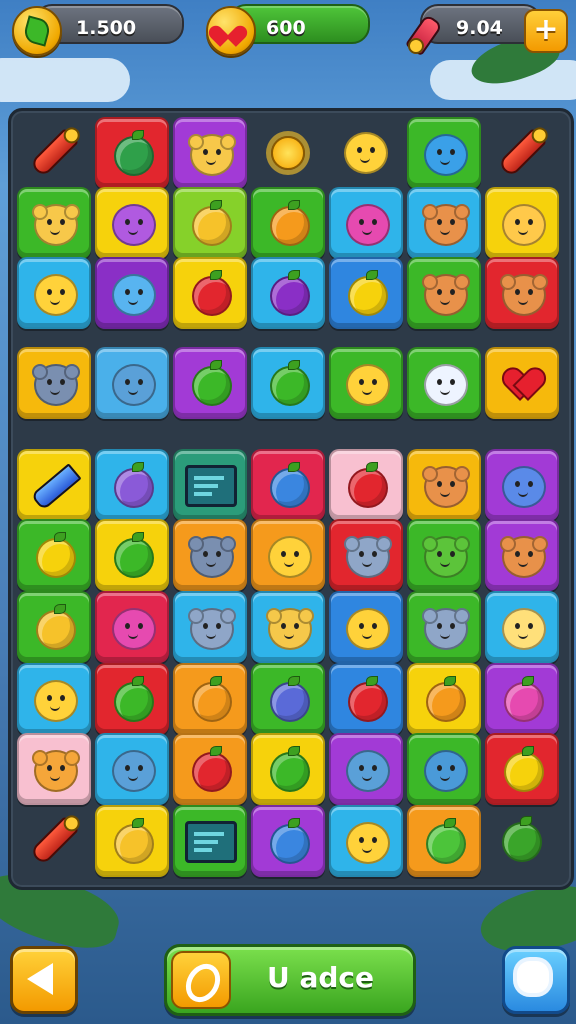  I want to click on banana-icon, so click(368, 293).